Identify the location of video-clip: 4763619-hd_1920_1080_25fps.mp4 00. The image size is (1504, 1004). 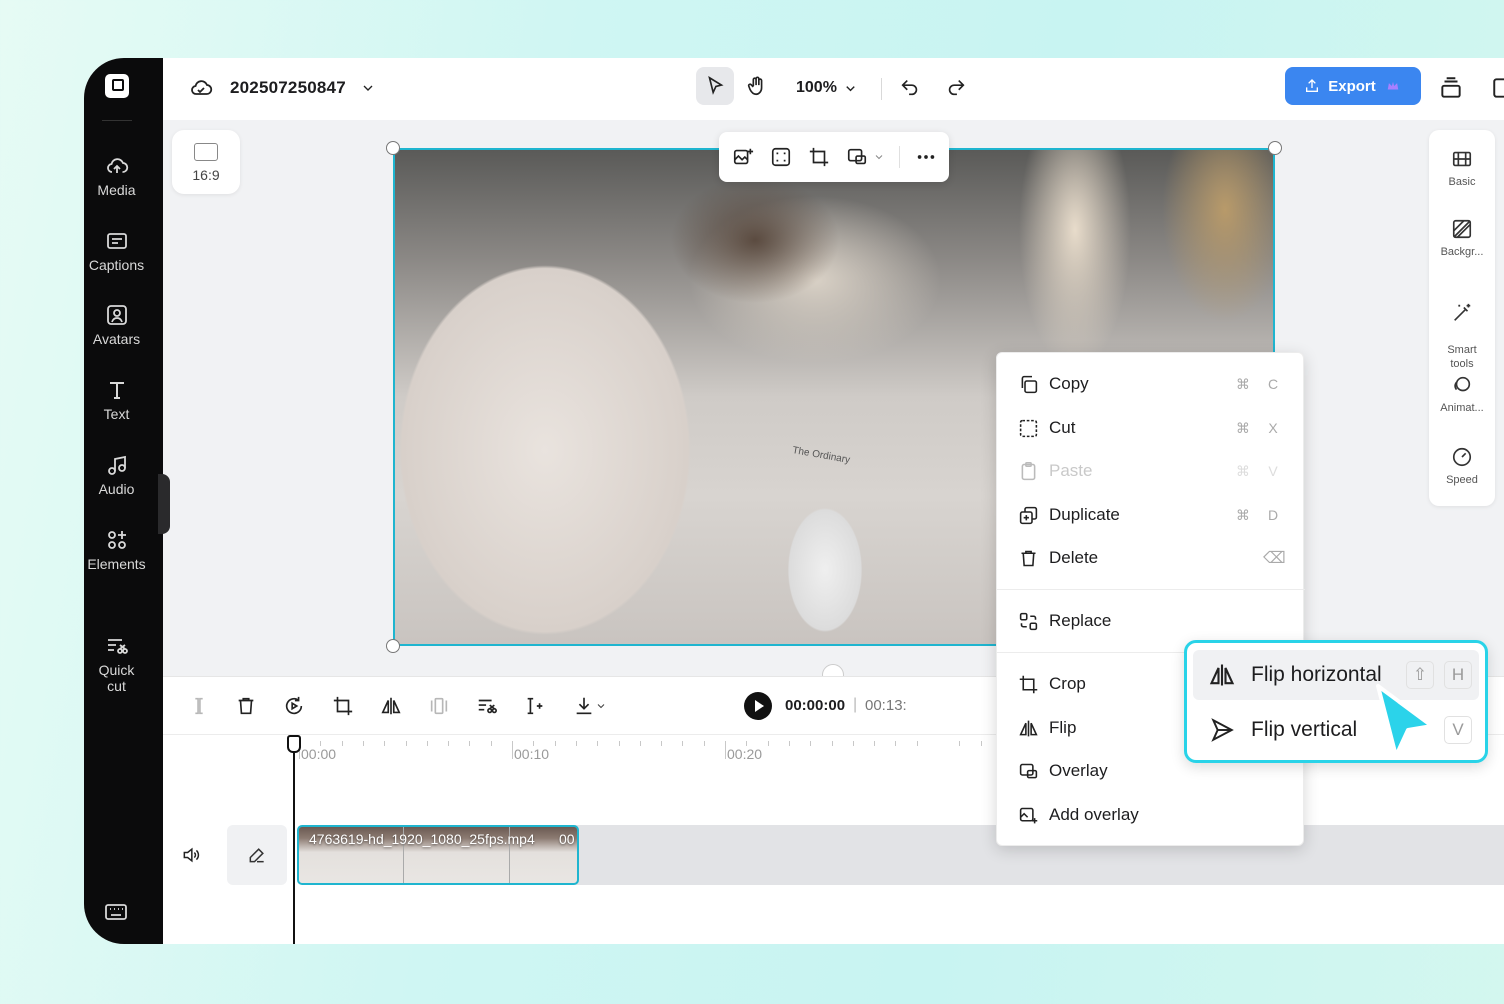
(438, 855).